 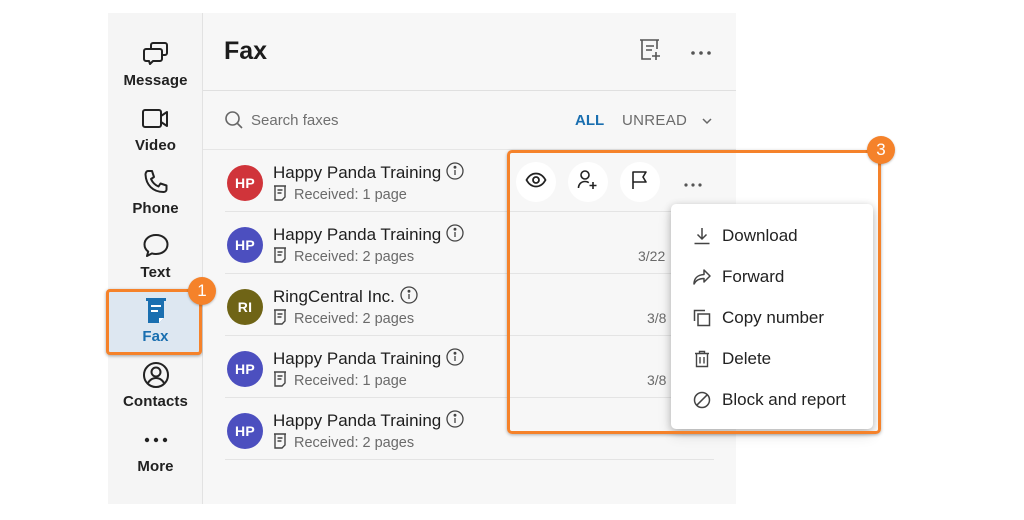 I want to click on row-more-button, so click(x=693, y=183).